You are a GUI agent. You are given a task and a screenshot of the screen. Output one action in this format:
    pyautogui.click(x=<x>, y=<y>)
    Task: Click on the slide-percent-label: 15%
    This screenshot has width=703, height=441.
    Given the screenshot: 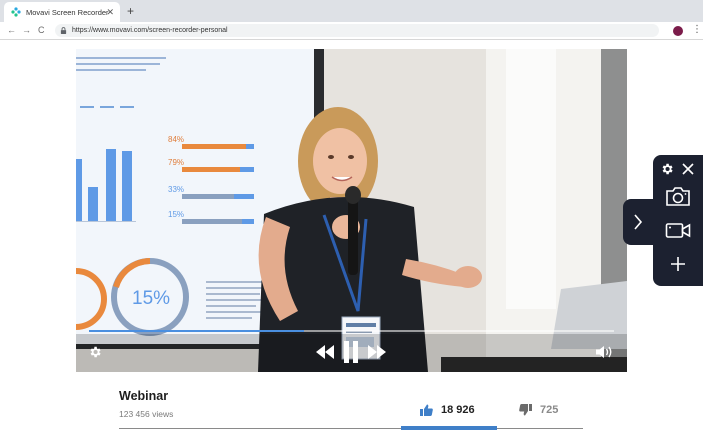 What is the action you would take?
    pyautogui.click(x=151, y=298)
    